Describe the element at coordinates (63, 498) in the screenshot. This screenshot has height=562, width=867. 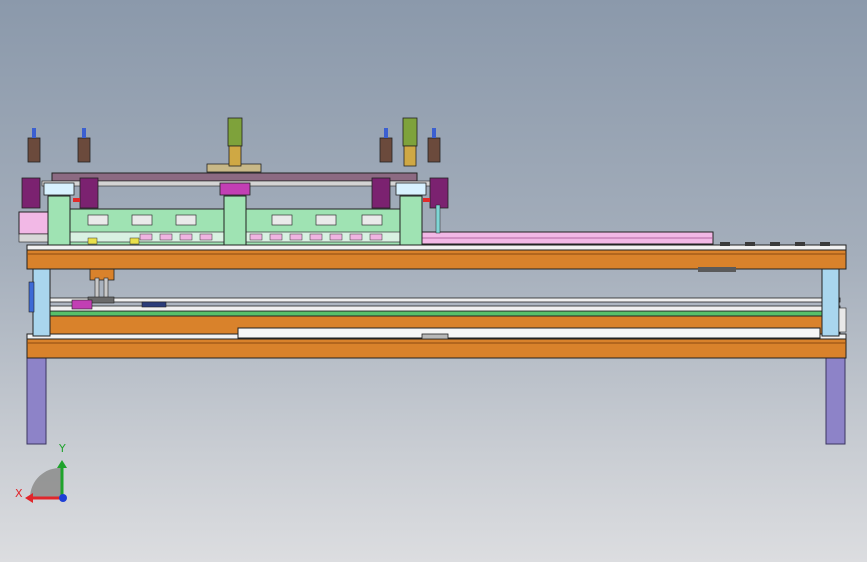
I see `z-axis-dot` at that location.